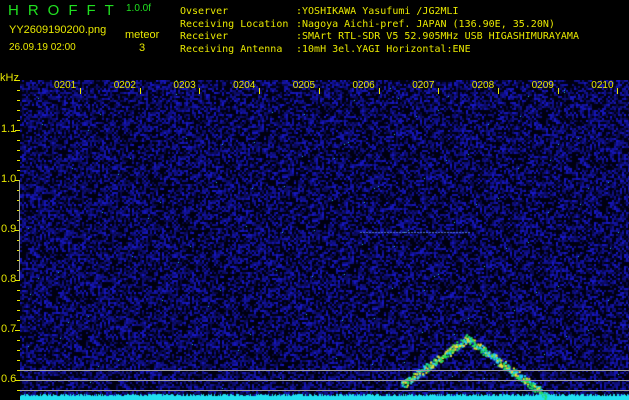 Image resolution: width=629 pixels, height=400 pixels. Describe the element at coordinates (184, 85) in the screenshot. I see `time-label: 0203` at that location.